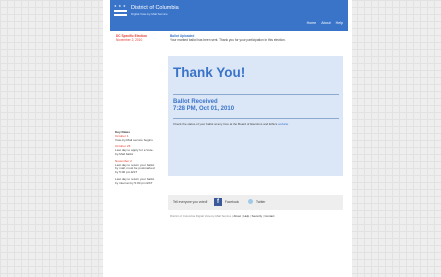  Describe the element at coordinates (209, 72) in the screenshot. I see `thank-you-heading: Thank You!` at that location.